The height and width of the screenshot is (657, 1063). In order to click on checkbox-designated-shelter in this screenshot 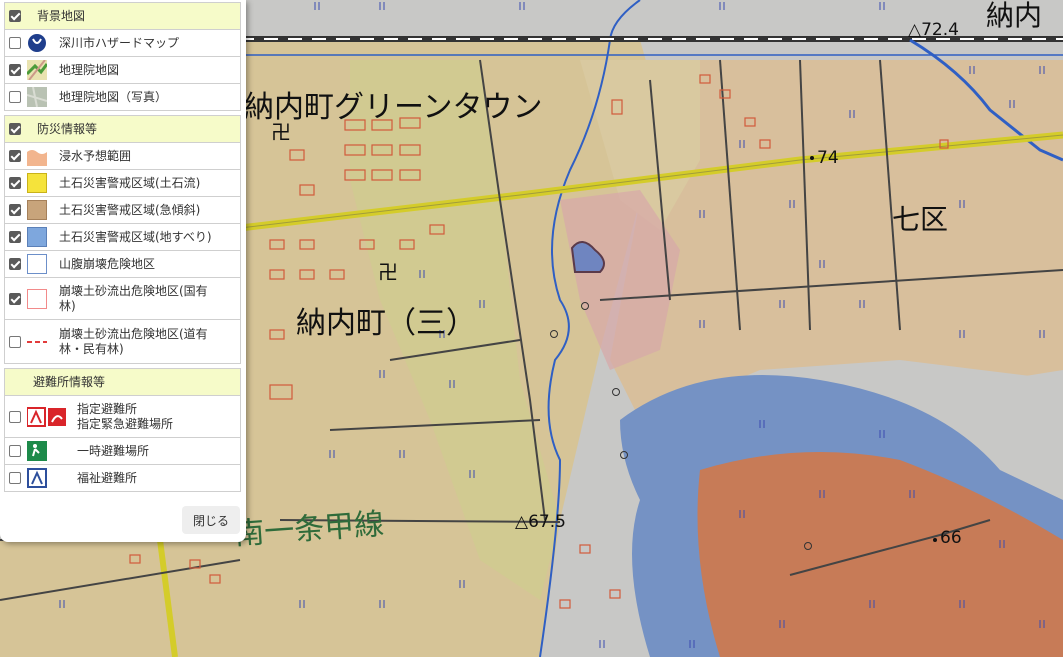, I will do `click(15, 416)`.